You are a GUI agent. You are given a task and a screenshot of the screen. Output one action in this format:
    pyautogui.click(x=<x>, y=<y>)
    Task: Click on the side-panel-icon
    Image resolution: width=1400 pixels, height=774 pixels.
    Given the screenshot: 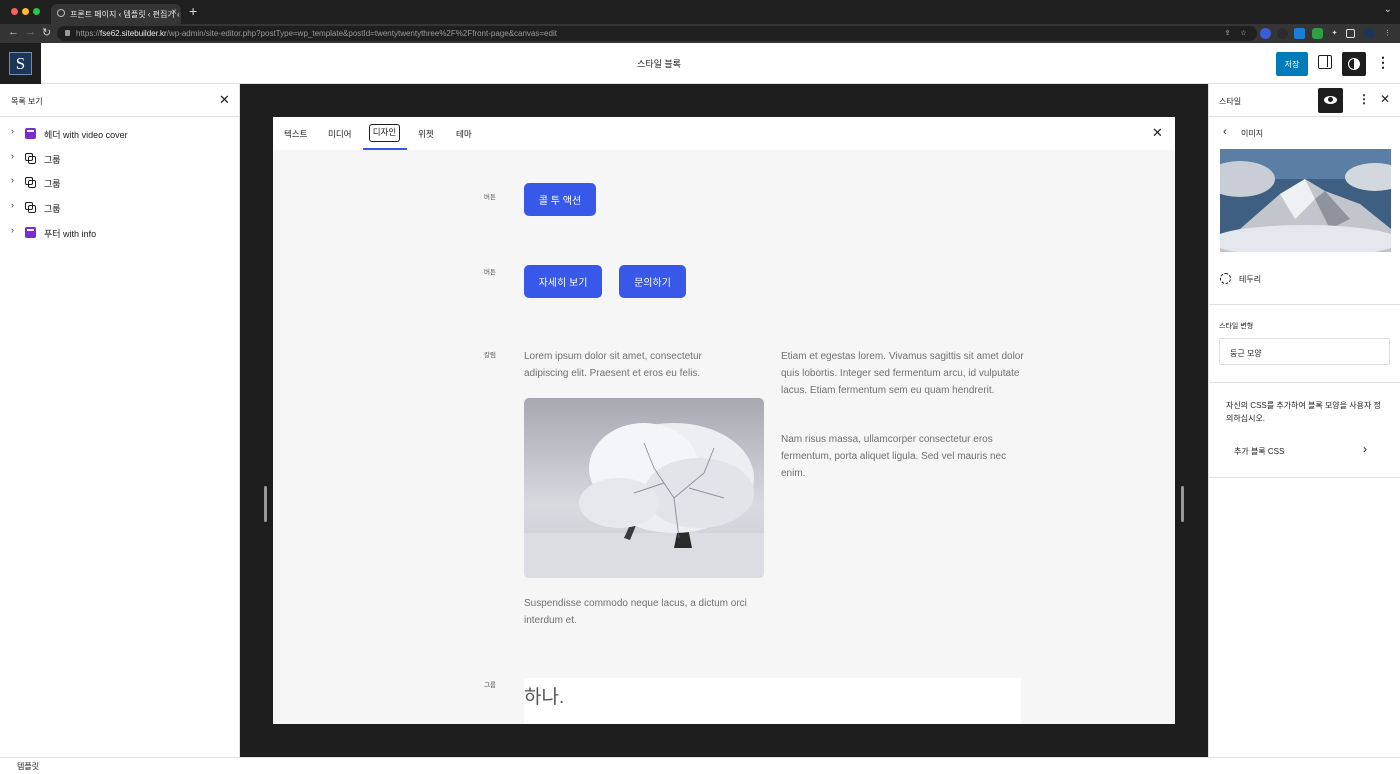 What is the action you would take?
    pyautogui.click(x=1350, y=33)
    